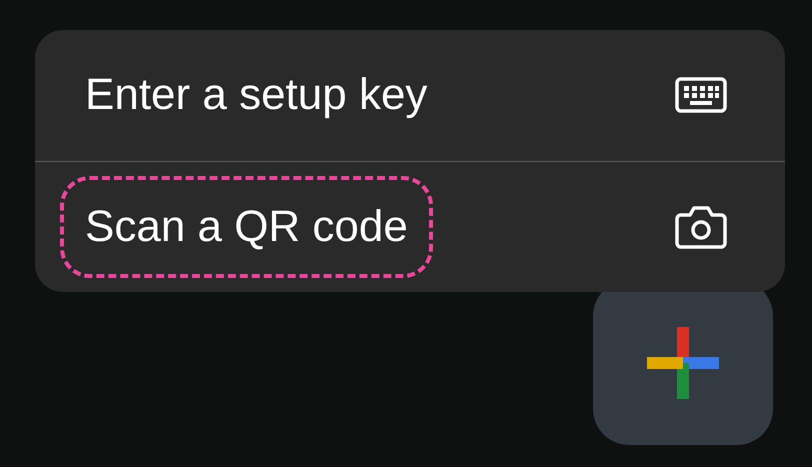  Describe the element at coordinates (683, 362) in the screenshot. I see `plus-icon` at that location.